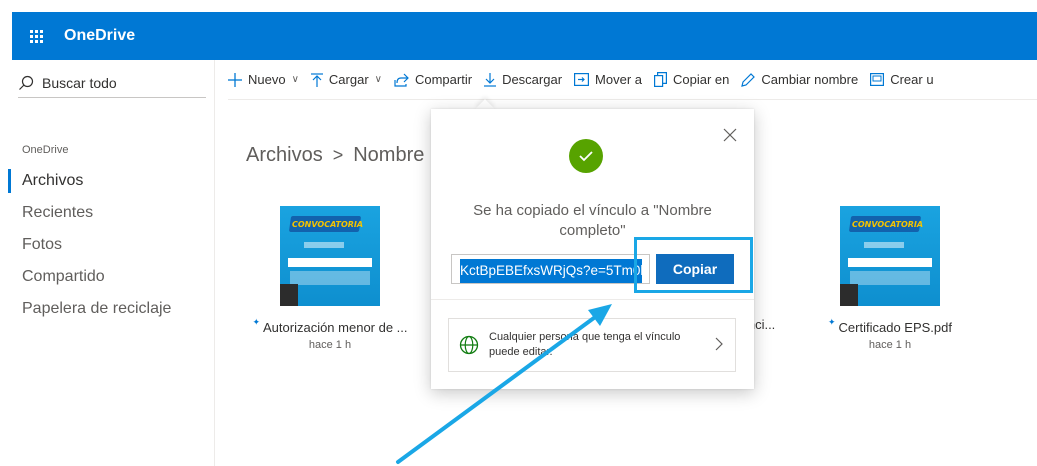 Image resolution: width=1037 pixels, height=466 pixels. I want to click on copy-to-button: Copiar en, so click(691, 79).